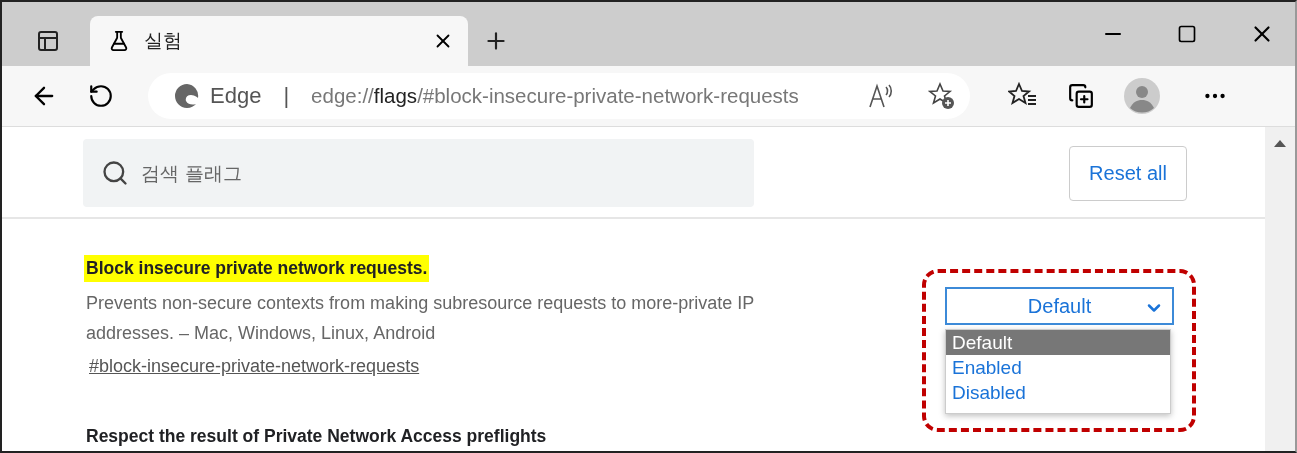 The image size is (1297, 453). I want to click on add-favorite-icon, so click(942, 96).